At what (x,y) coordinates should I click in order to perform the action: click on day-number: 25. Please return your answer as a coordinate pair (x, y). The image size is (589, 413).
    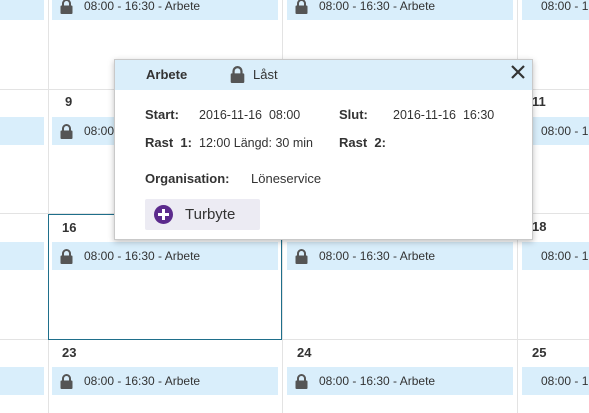
    Looking at the image, I should click on (539, 352).